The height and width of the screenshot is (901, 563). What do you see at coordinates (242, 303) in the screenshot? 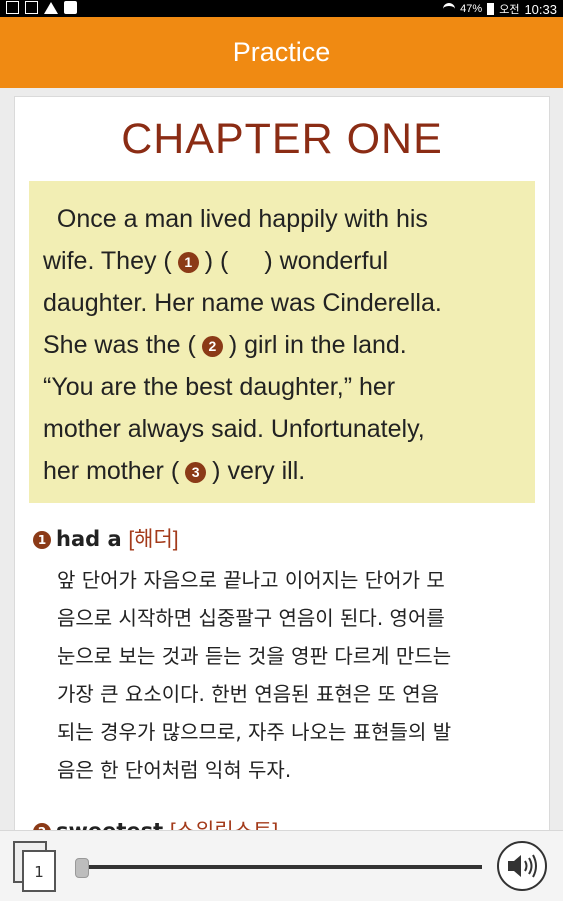
I see `passage-line: daughter. Her name was Cinderella.` at bounding box center [242, 303].